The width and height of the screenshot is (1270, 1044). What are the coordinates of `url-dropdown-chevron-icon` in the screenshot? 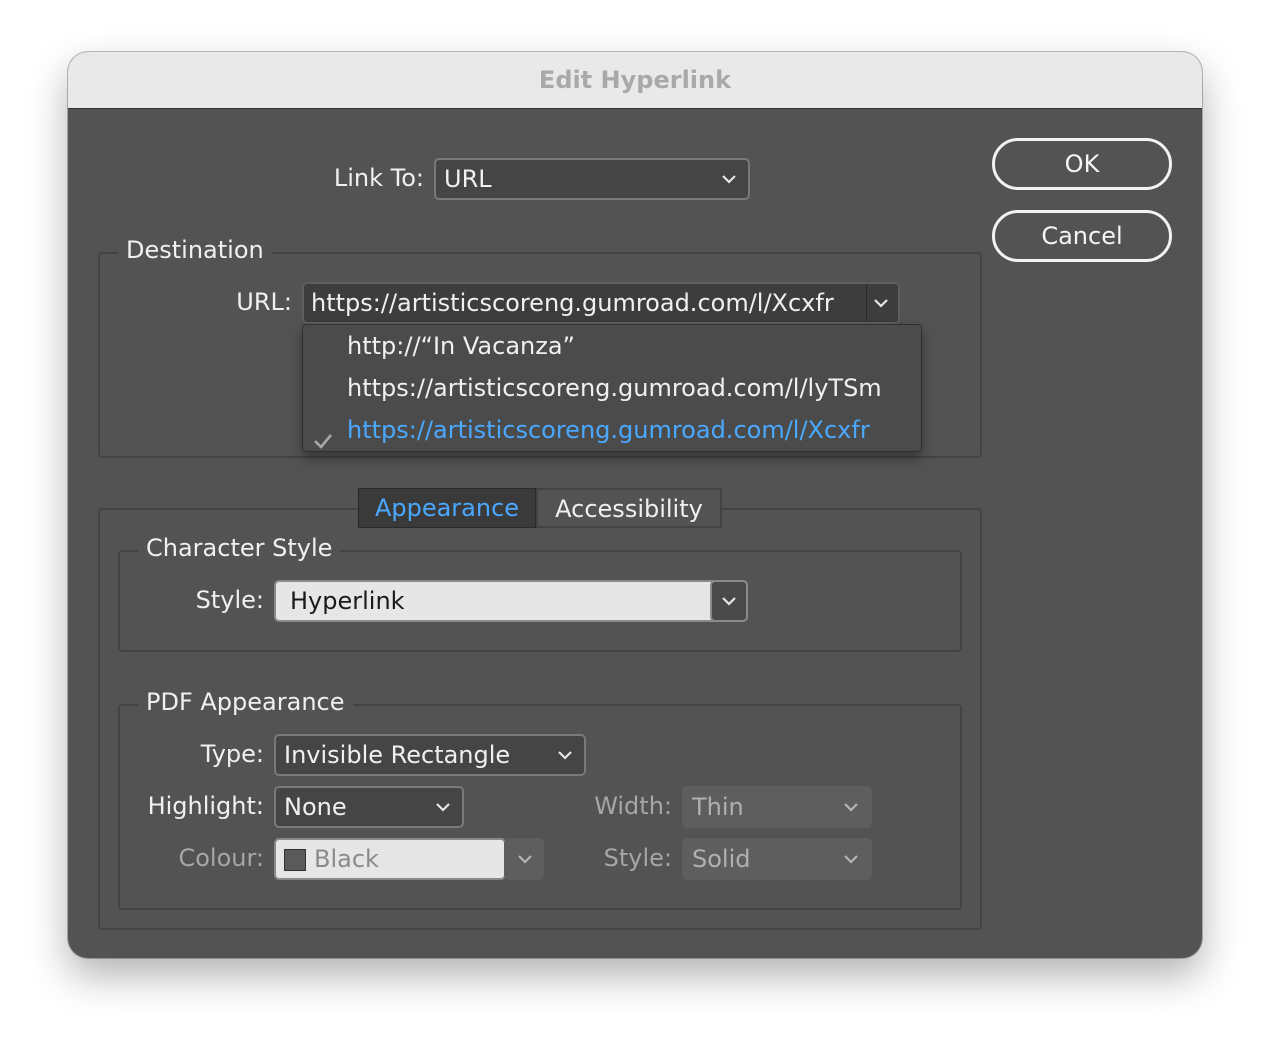 It's located at (881, 303).